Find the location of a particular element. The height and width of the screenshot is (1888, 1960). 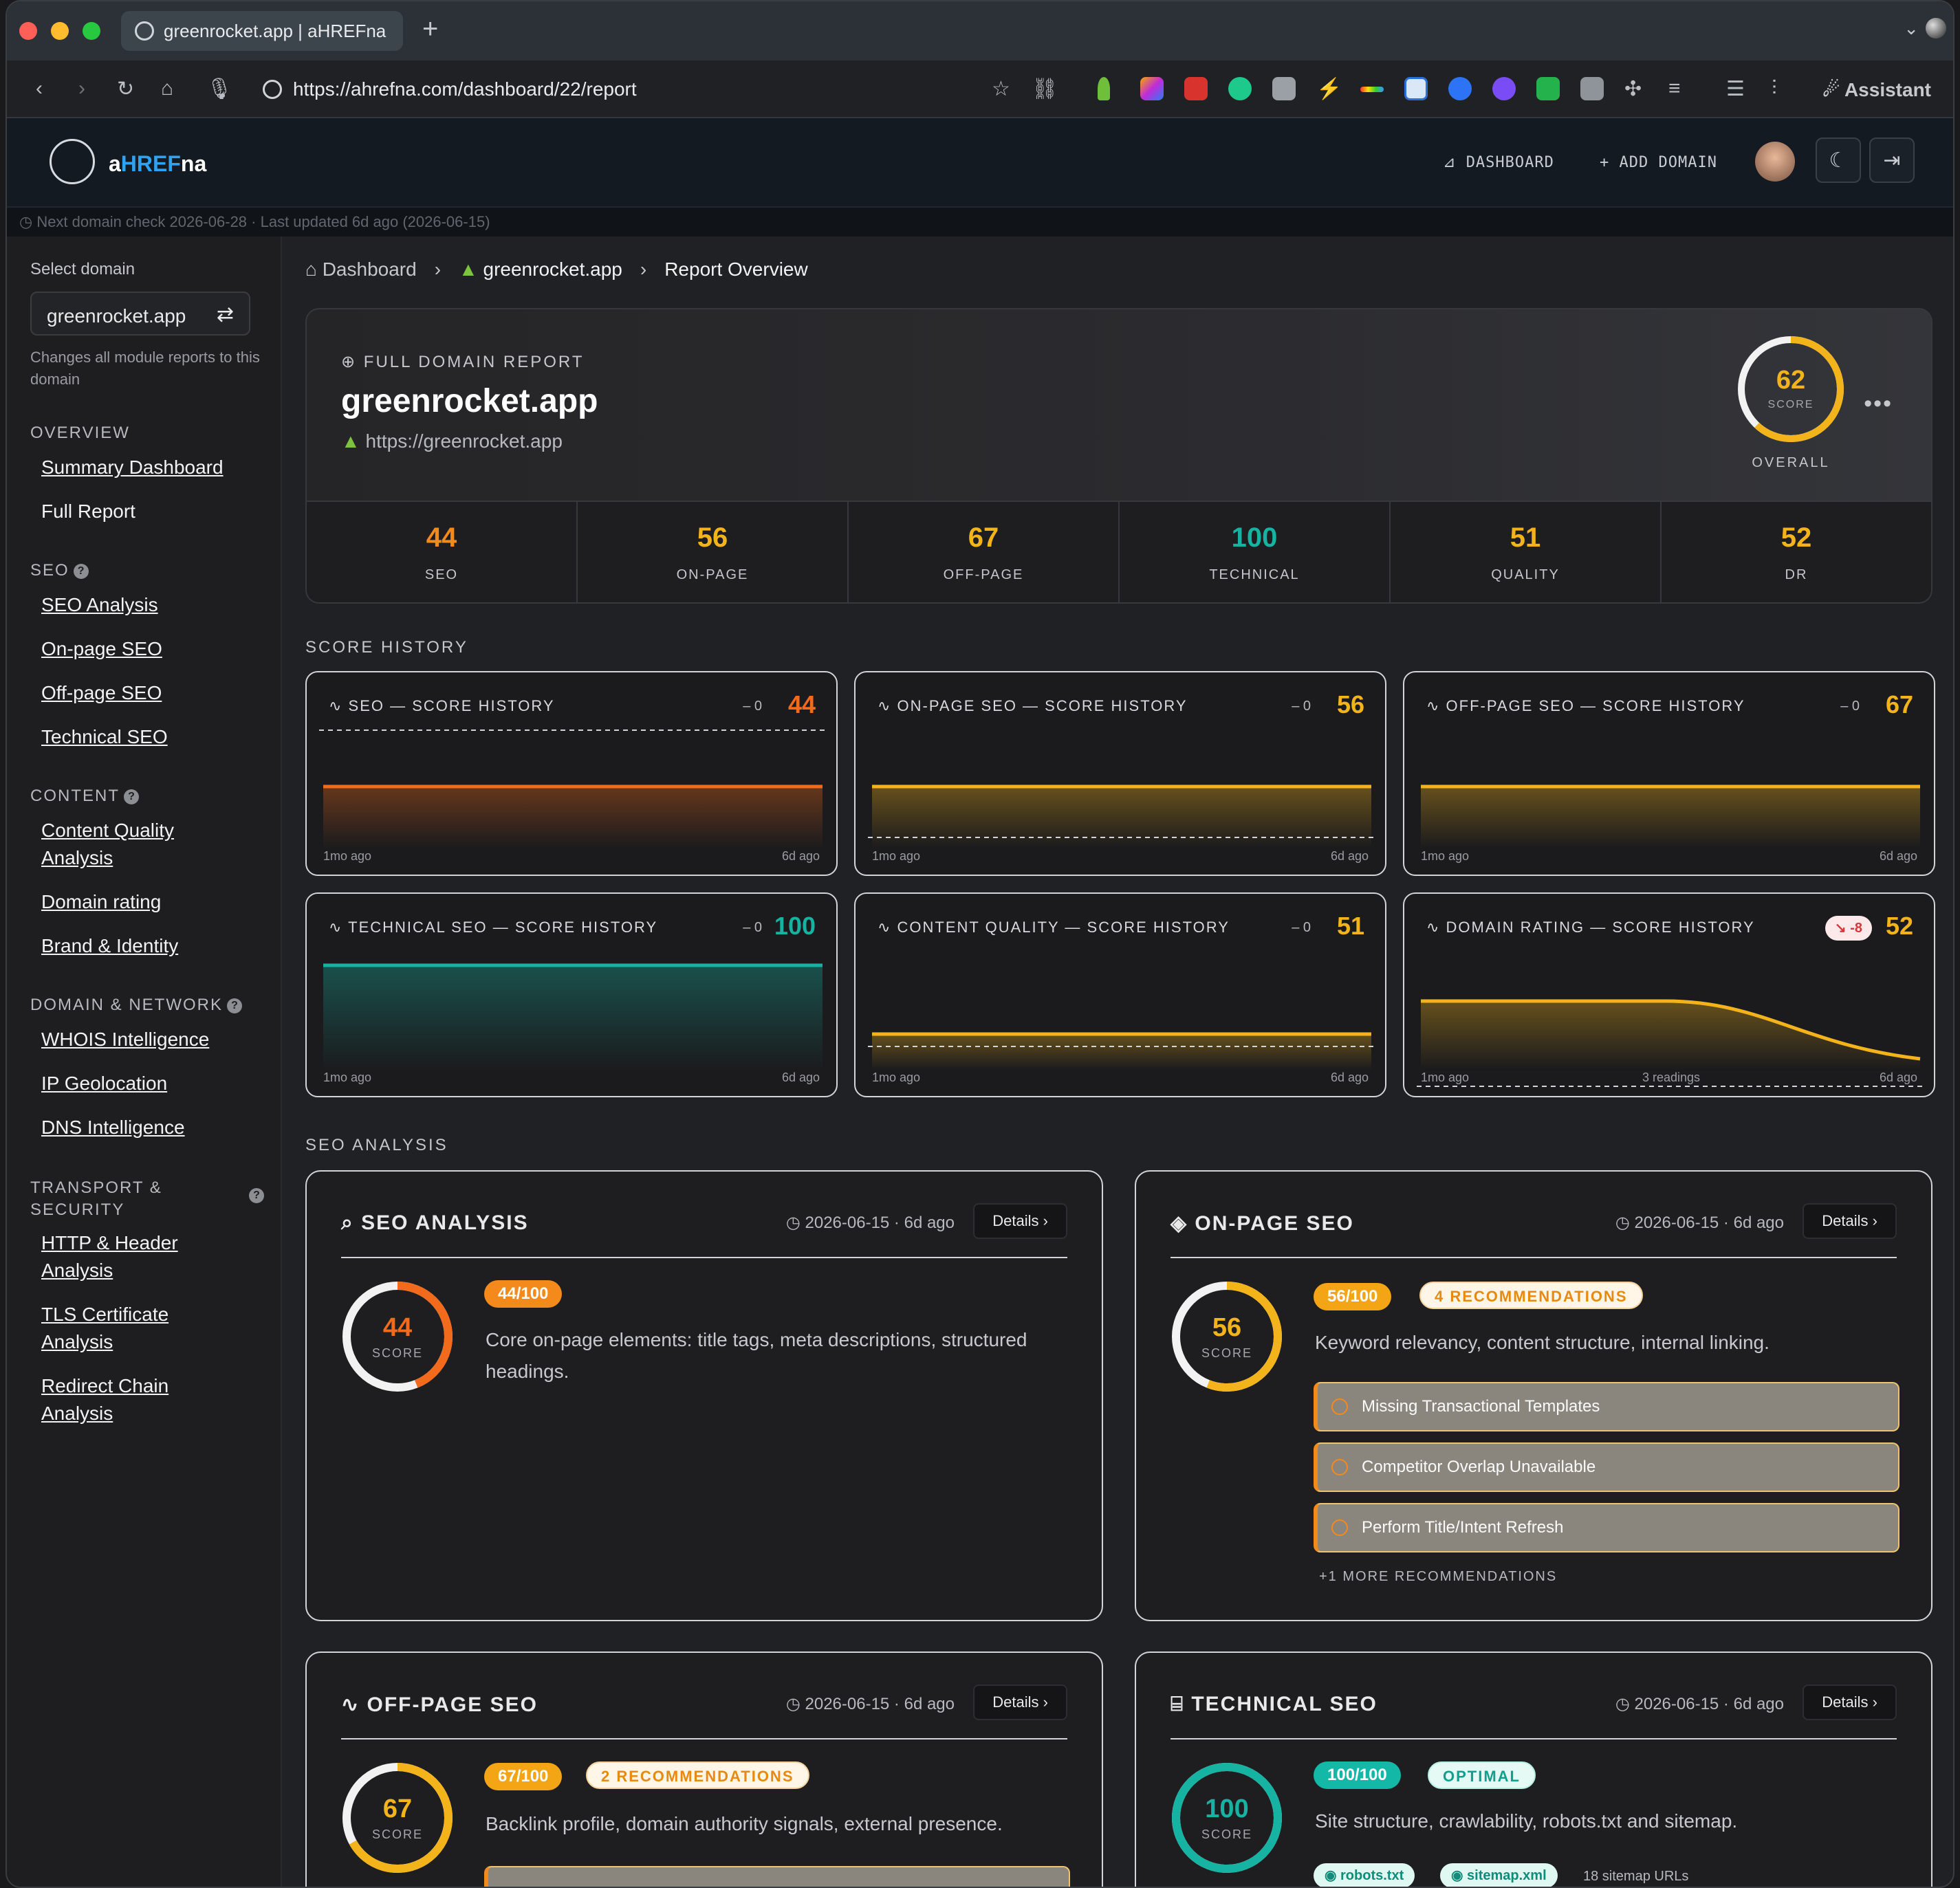

browser-tab: greenrocket.app | aHREFna is located at coordinates (262, 31).